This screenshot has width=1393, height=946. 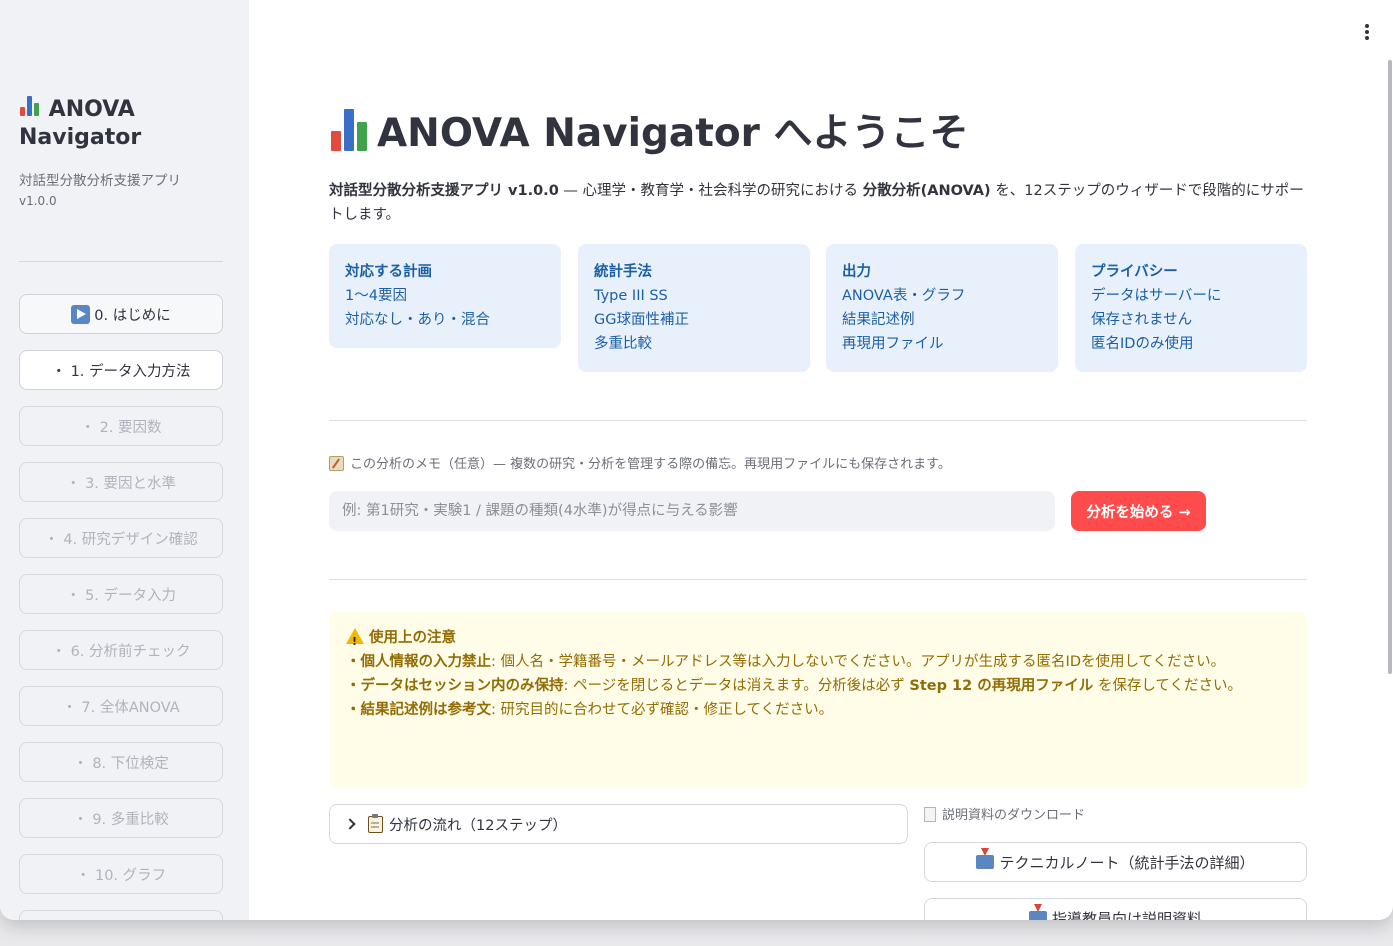 I want to click on nav-step-6-label: ・ 6. 分析前チェック, so click(x=121, y=651).